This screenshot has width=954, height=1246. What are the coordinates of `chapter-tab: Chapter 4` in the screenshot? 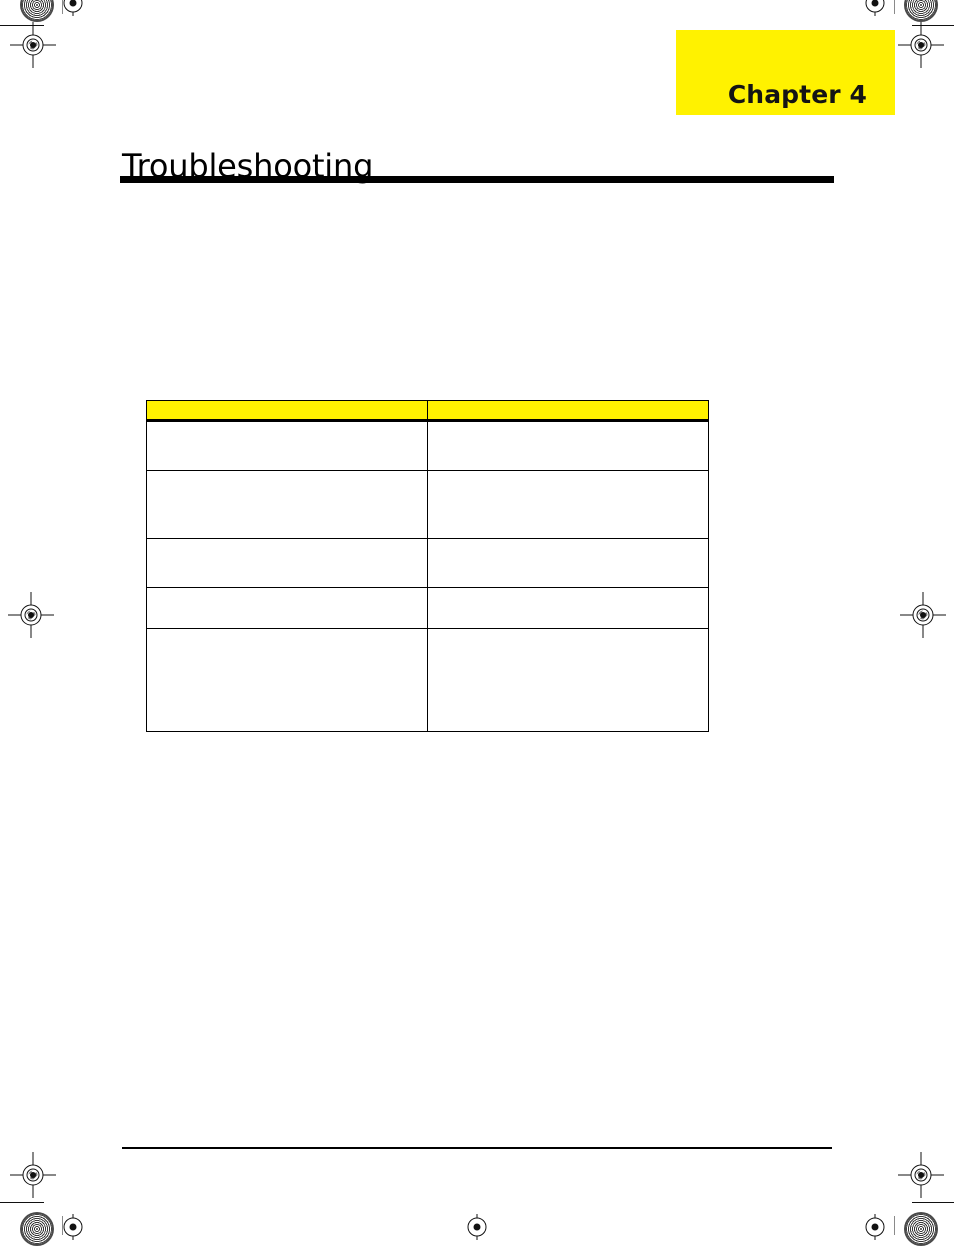 It's located at (785, 72).